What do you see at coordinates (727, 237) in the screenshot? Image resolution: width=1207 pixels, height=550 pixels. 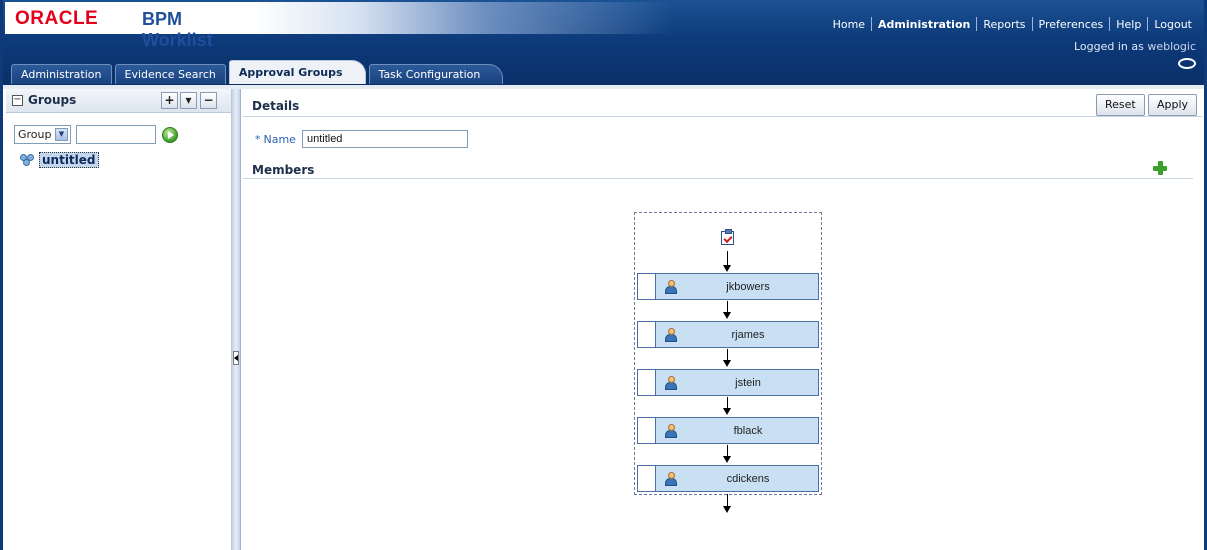 I see `task-icon` at bounding box center [727, 237].